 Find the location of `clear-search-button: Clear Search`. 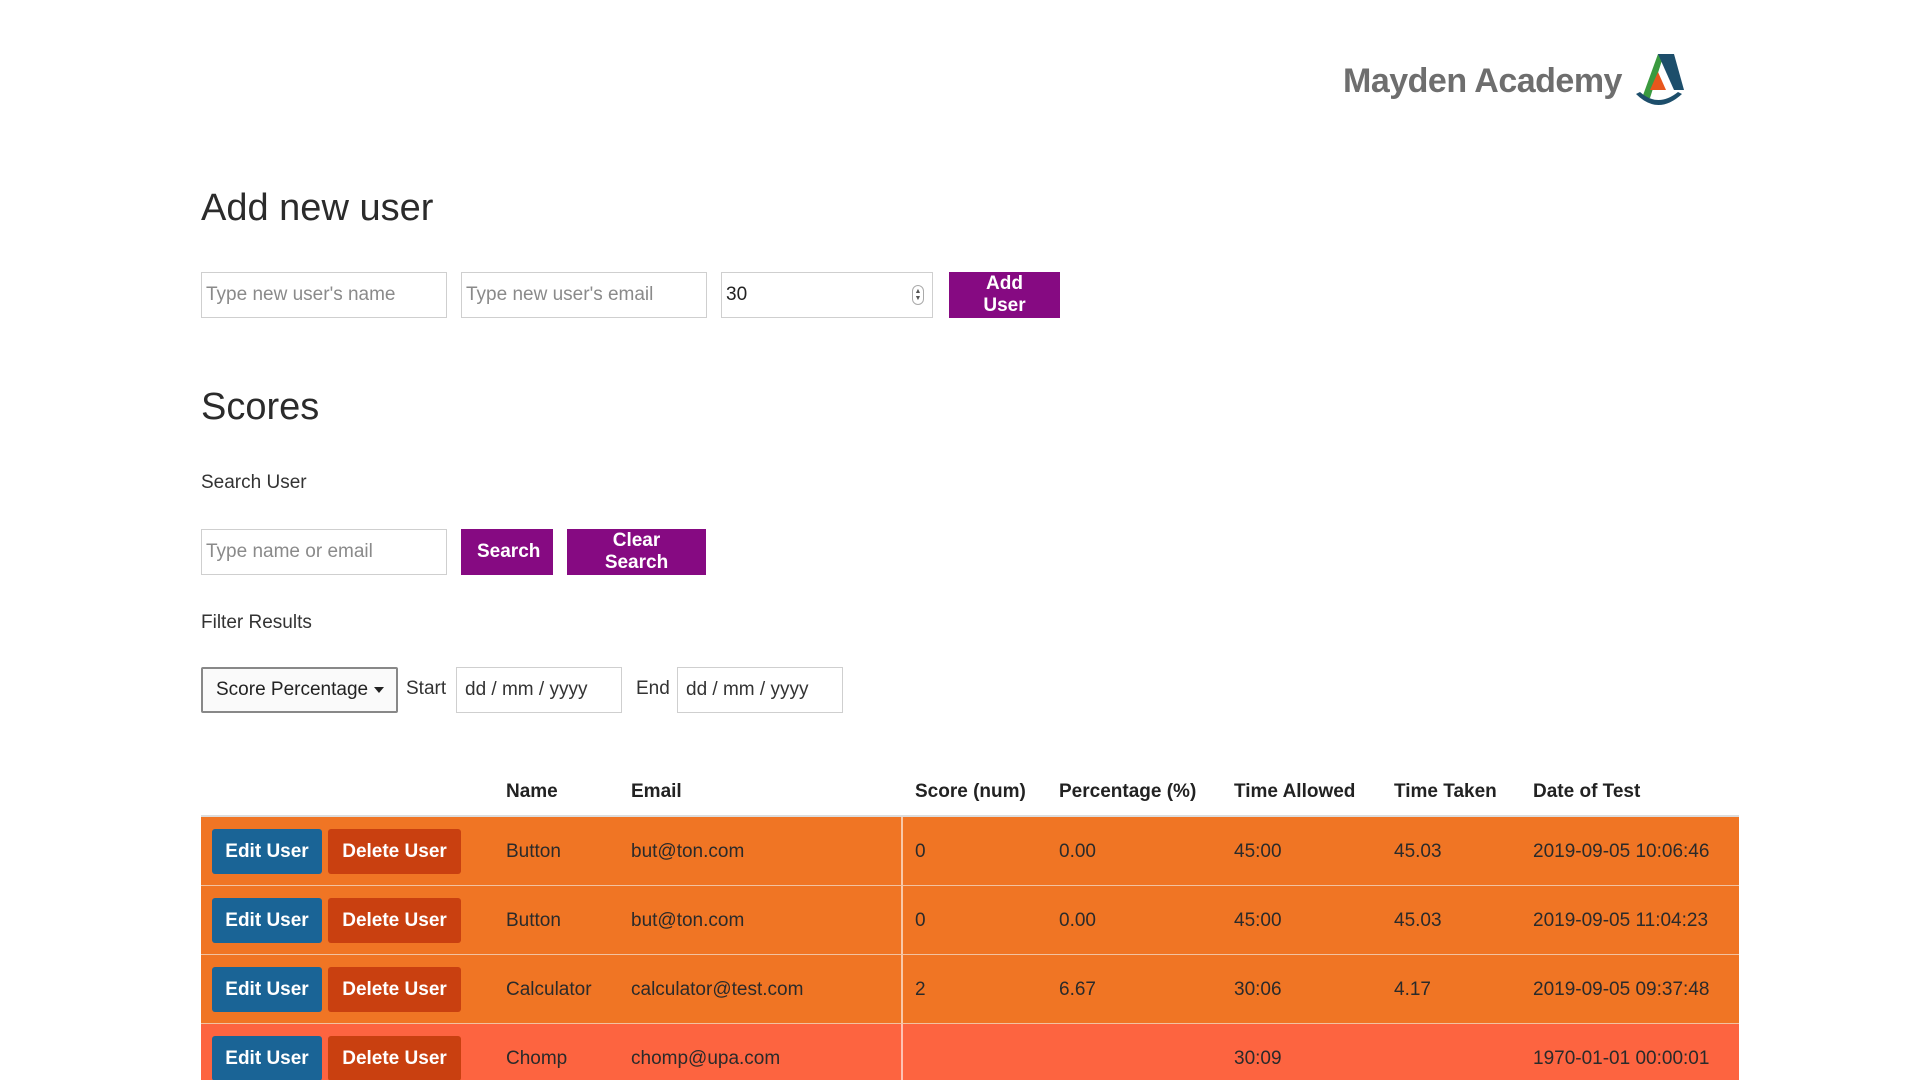

clear-search-button: Clear Search is located at coordinates (636, 552).